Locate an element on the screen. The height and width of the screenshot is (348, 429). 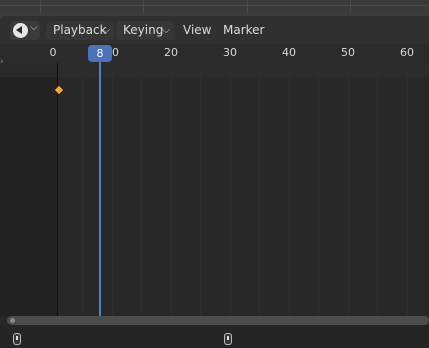
marker-menu: Marker is located at coordinates (243, 30).